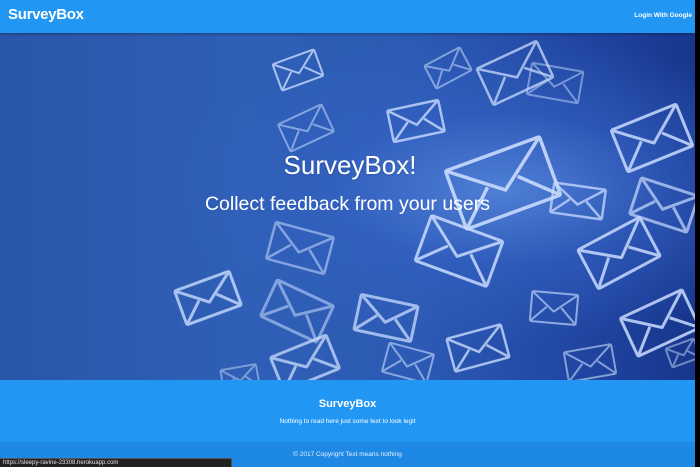 Image resolution: width=700 pixels, height=467 pixels. I want to click on brand-logo-link: SurveyBox, so click(46, 14).